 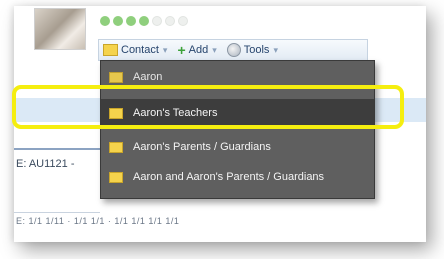 I want to click on tools-button: Tools ▾, so click(x=253, y=50).